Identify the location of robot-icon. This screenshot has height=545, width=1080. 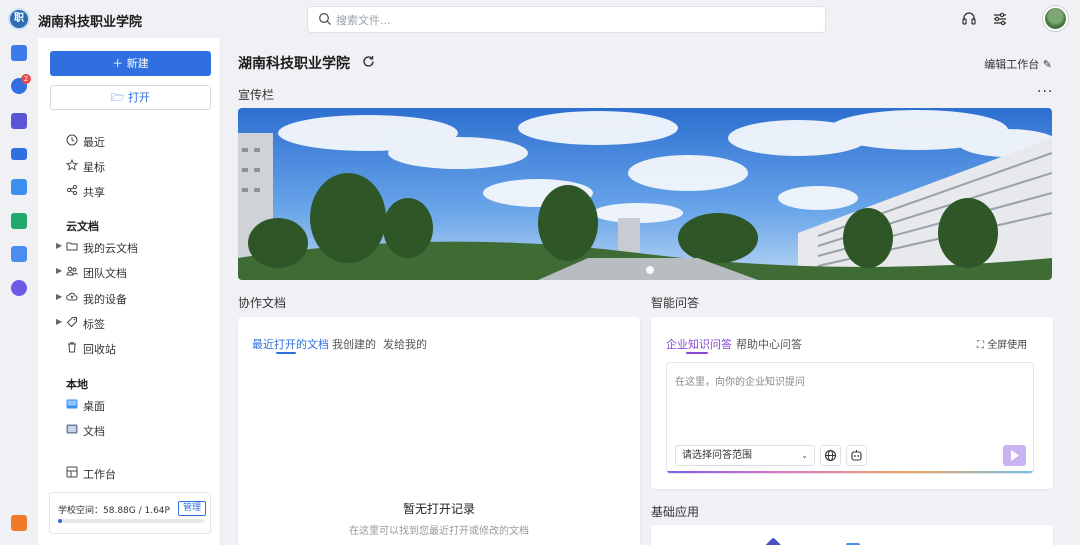
(856, 455).